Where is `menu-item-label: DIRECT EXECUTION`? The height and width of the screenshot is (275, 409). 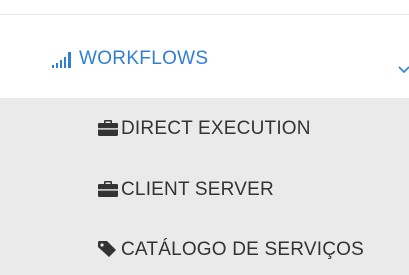 menu-item-label: DIRECT EXECUTION is located at coordinates (216, 128).